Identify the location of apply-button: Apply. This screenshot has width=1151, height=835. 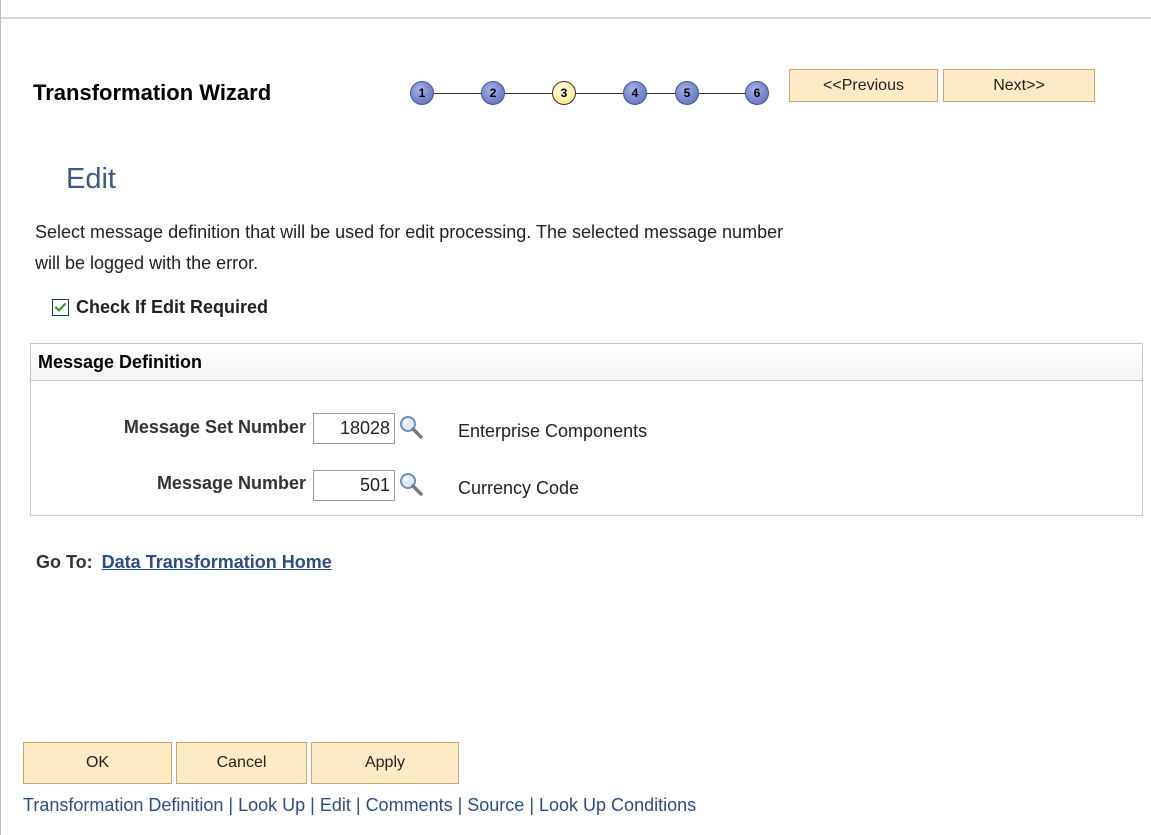
(385, 763).